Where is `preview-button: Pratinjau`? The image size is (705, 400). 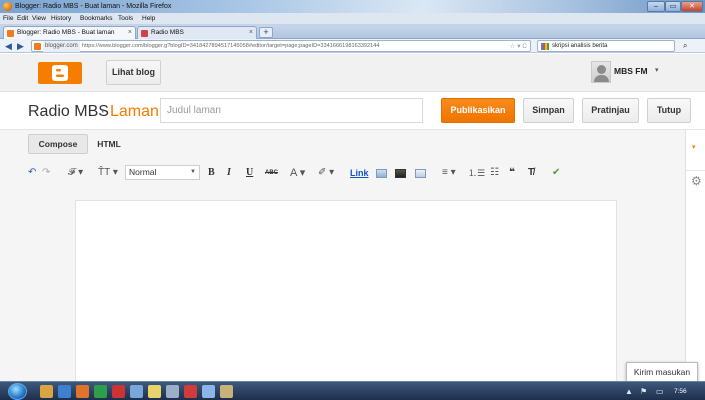
preview-button: Pratinjau is located at coordinates (610, 110).